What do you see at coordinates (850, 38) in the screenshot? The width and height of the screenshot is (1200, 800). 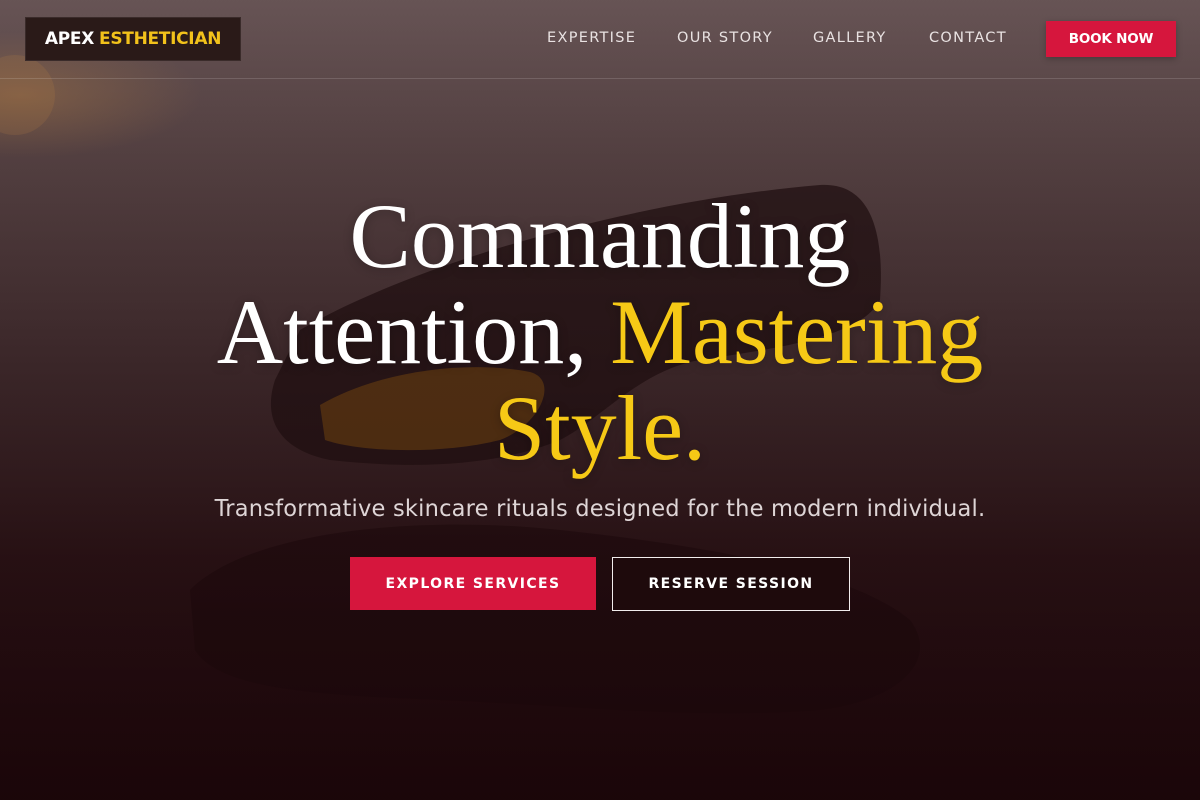 I see `nav-link-gallery: GALLERY` at bounding box center [850, 38].